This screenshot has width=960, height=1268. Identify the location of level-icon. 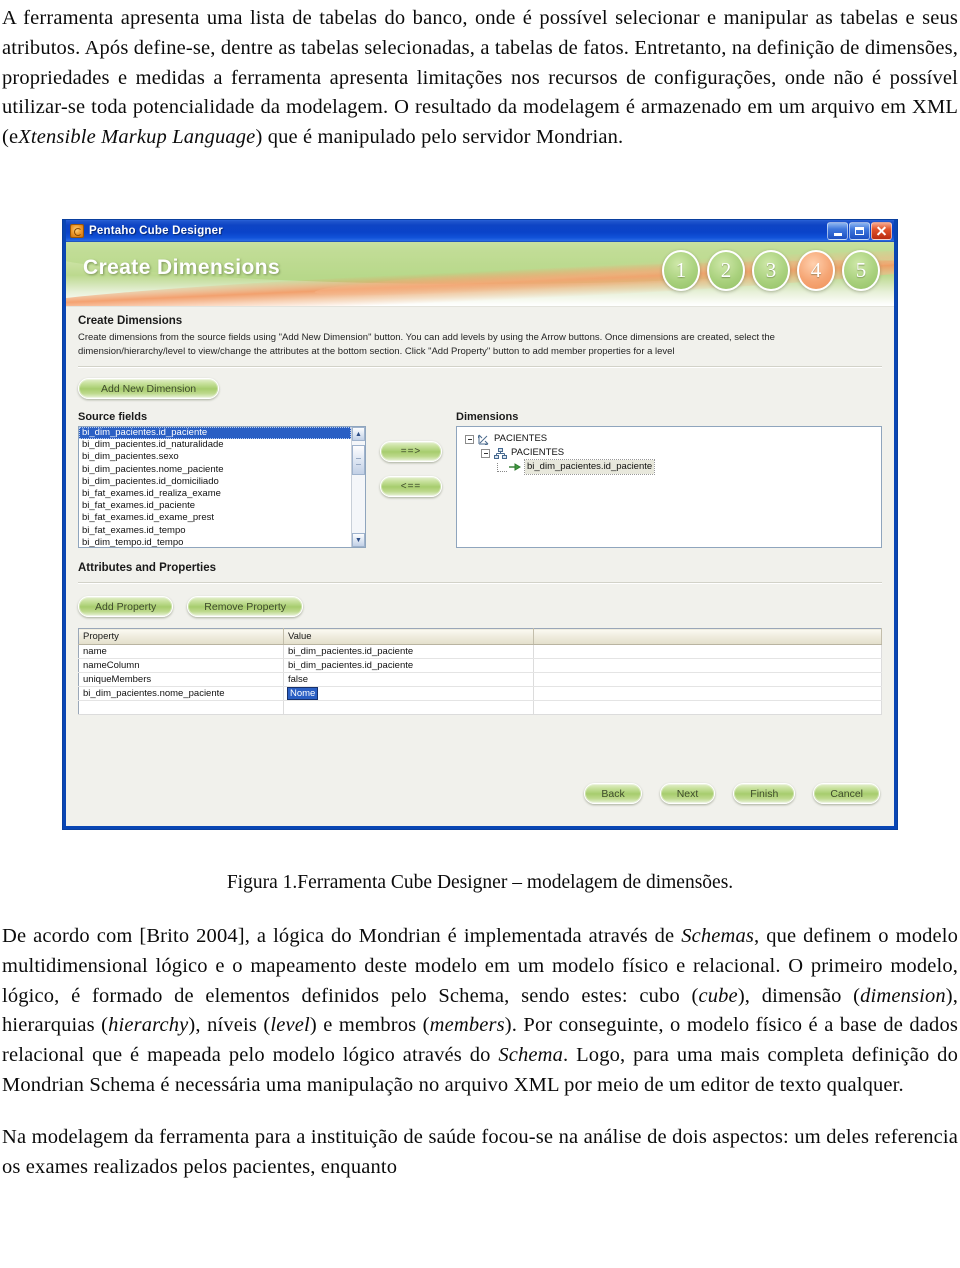
(515, 467).